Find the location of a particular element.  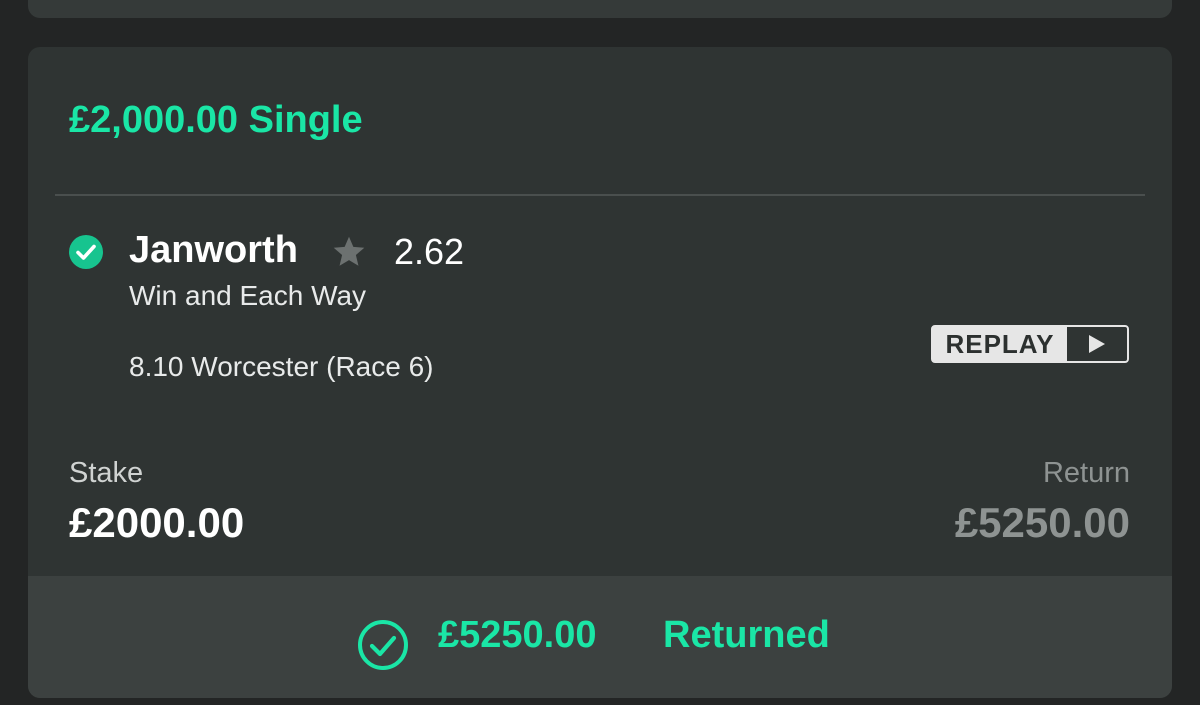

stake-label: Stake is located at coordinates (106, 473).